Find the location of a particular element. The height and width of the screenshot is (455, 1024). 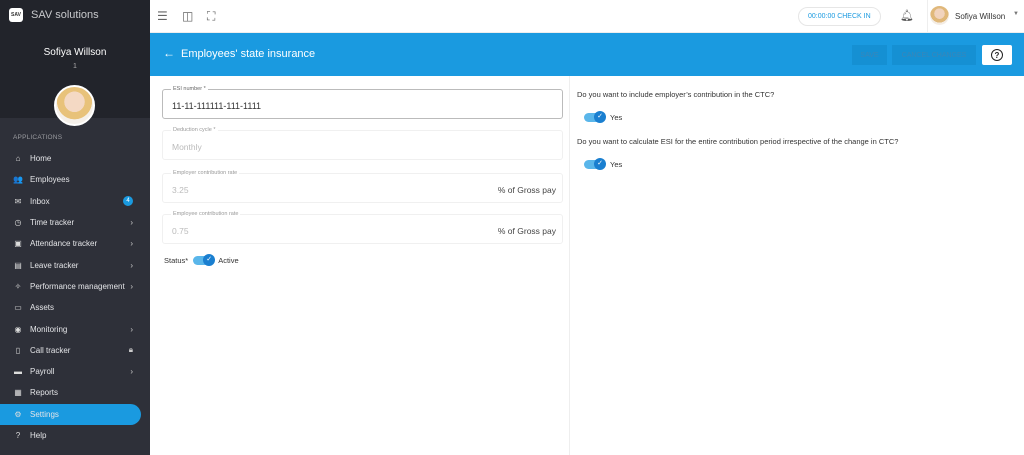

sidebar-item-performance-management: ✧ Performance management › is located at coordinates (70, 286).